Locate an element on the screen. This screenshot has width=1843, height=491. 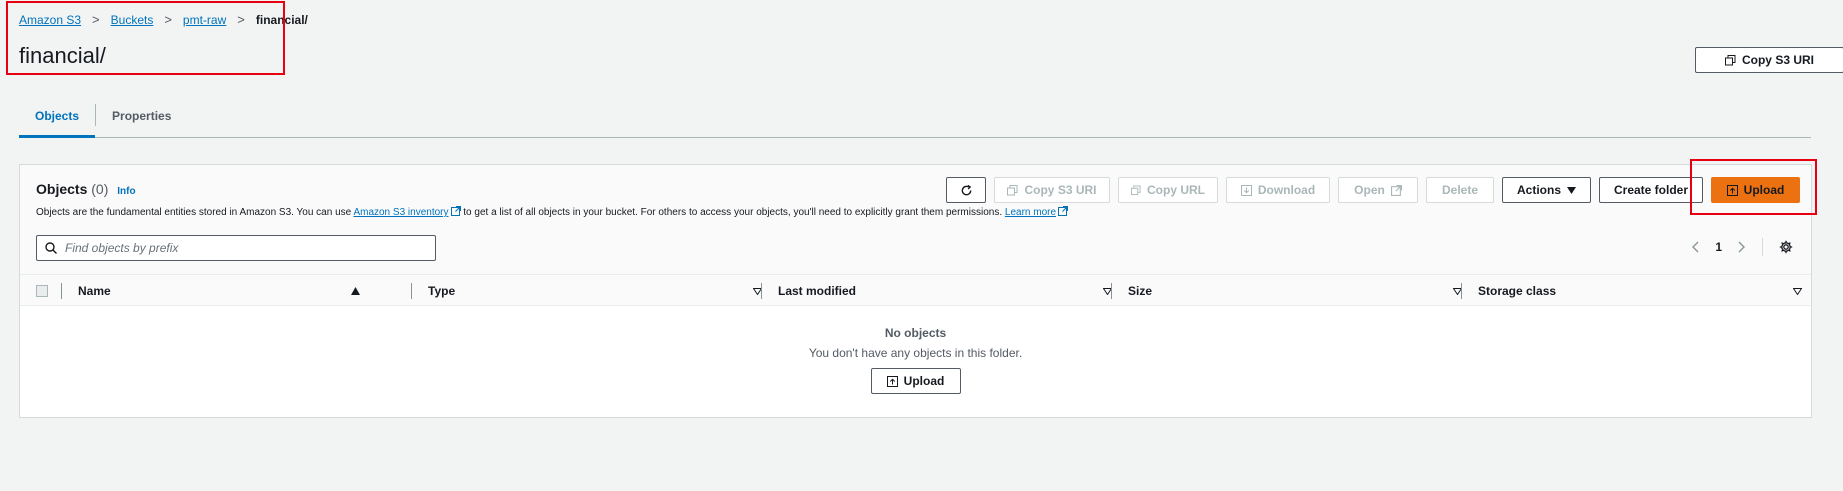
objects-count: (0) is located at coordinates (100, 189).